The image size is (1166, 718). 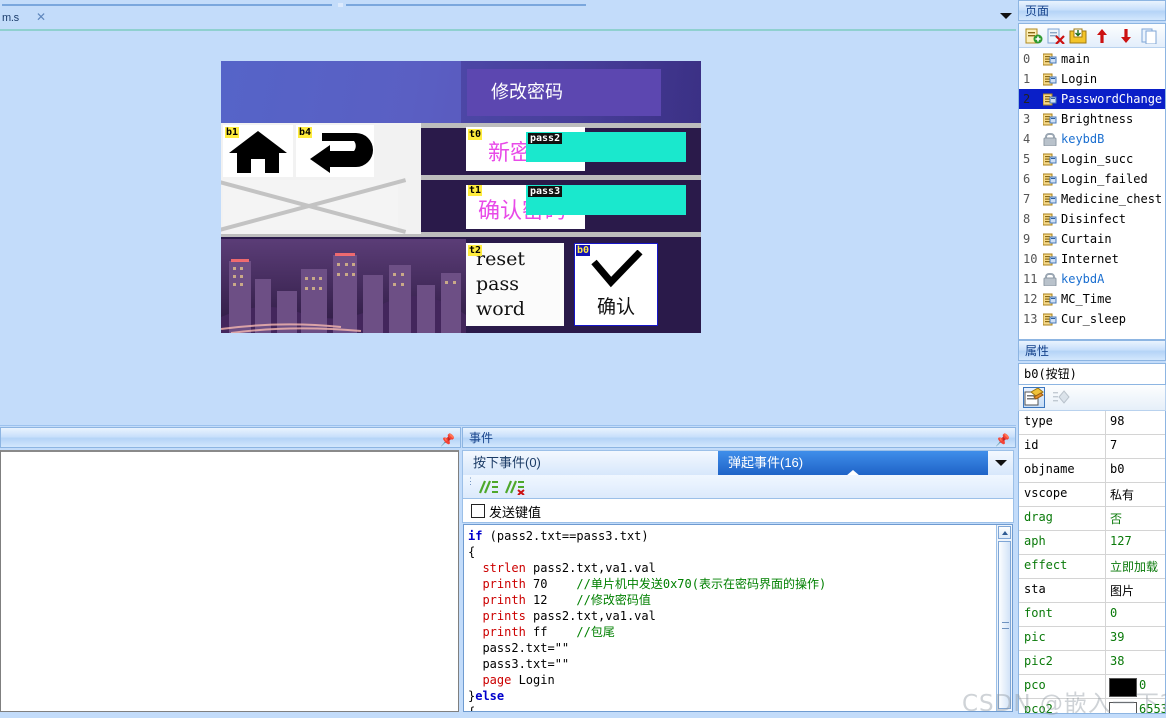 I want to click on property-row-pic2: pic2 38, so click(x=1092, y=663).